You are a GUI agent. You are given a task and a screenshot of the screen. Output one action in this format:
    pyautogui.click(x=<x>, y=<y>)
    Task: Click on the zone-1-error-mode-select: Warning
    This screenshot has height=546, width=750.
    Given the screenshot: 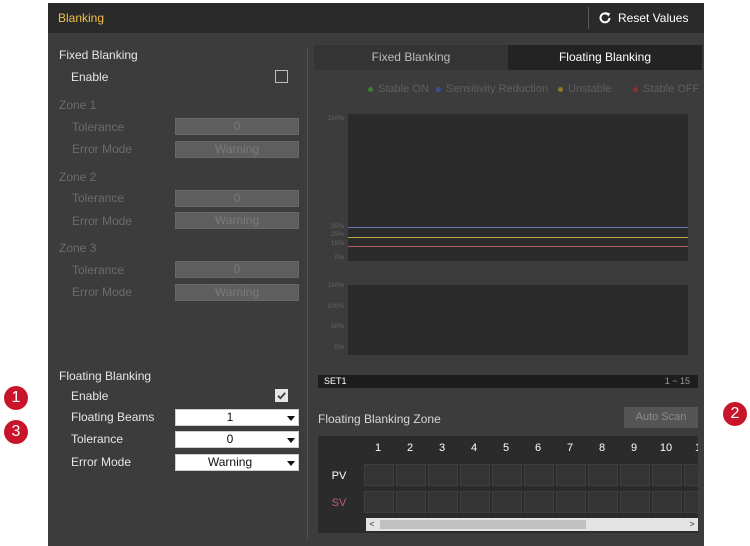 What is the action you would take?
    pyautogui.click(x=237, y=149)
    